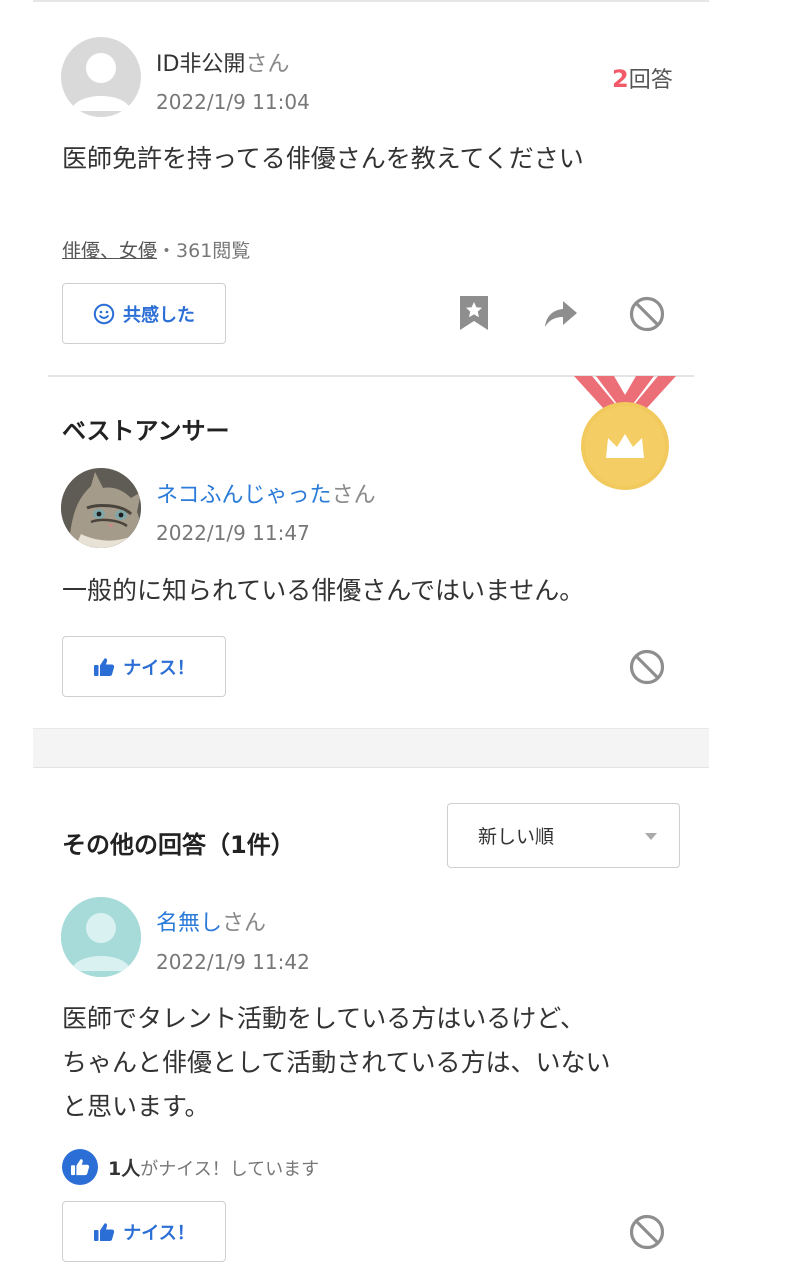 Image resolution: width=796 pixels, height=1280 pixels. I want to click on other-answer-avatar, so click(101, 937).